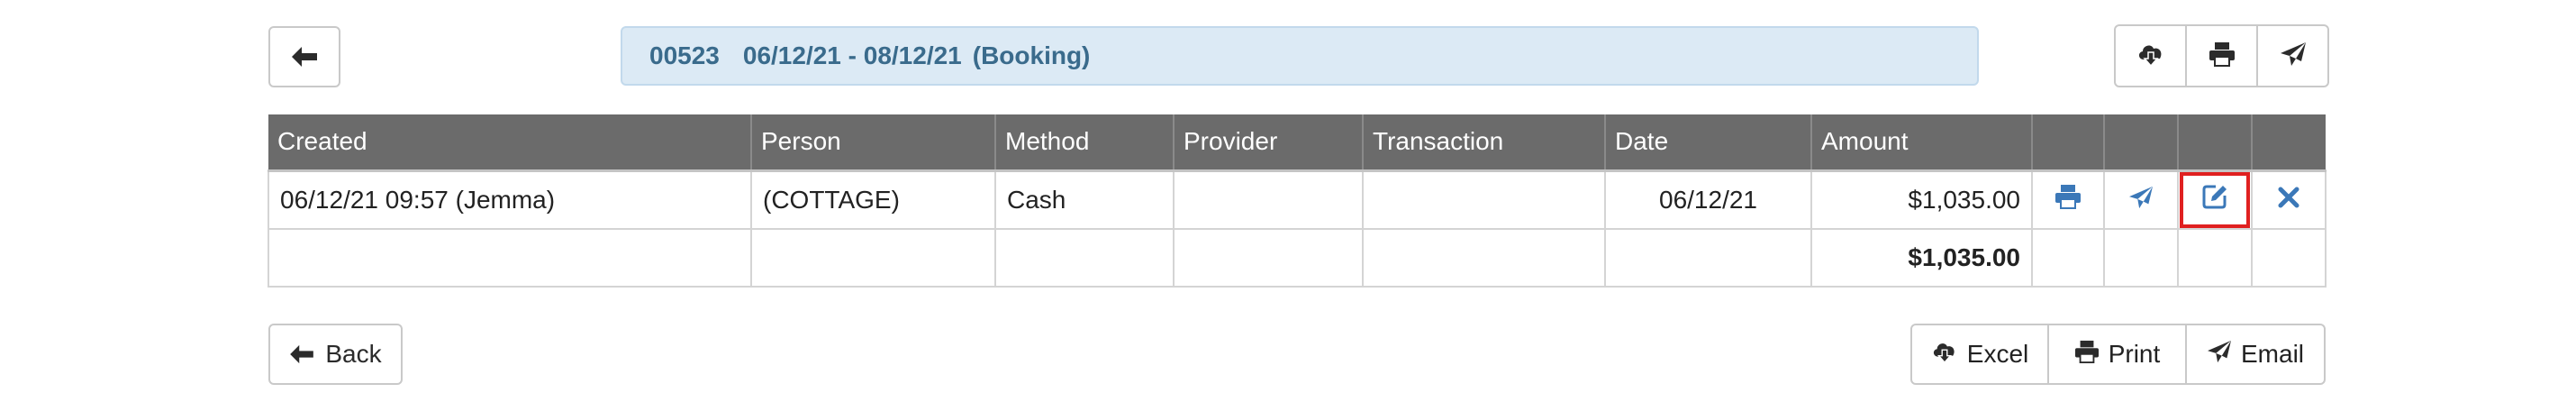  What do you see at coordinates (510, 199) in the screenshot?
I see `cell-created: 06/12/21 09:57 (Jemma)` at bounding box center [510, 199].